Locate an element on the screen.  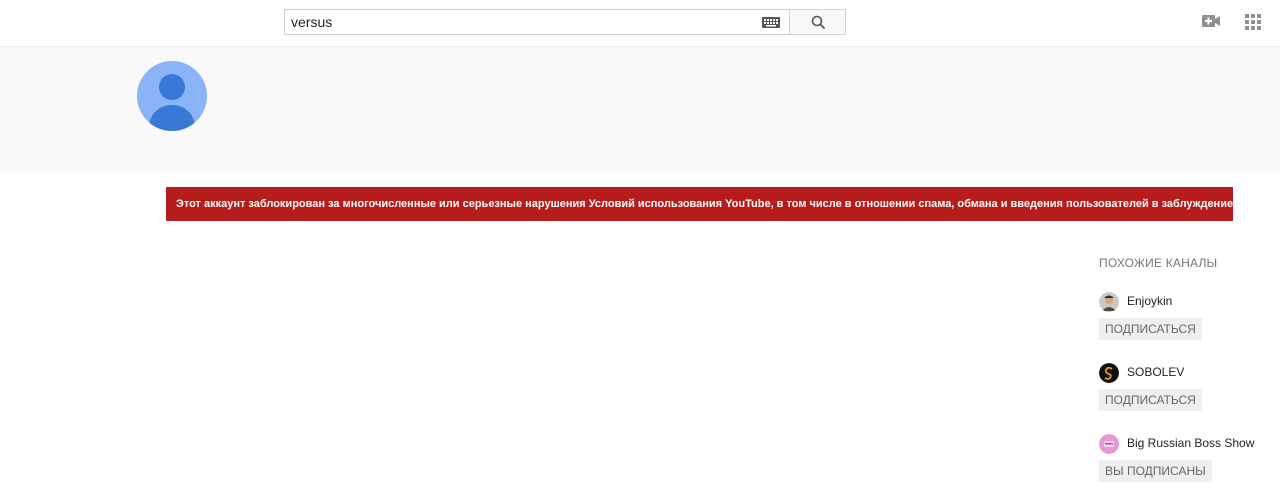
apps-grid-icon is located at coordinates (1253, 22).